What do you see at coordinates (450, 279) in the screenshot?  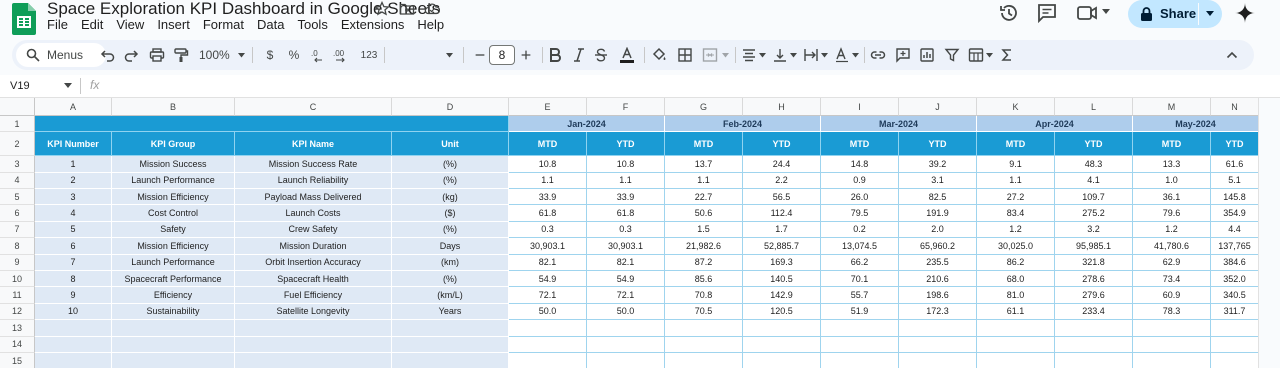 I see `unit-cell: (%)` at bounding box center [450, 279].